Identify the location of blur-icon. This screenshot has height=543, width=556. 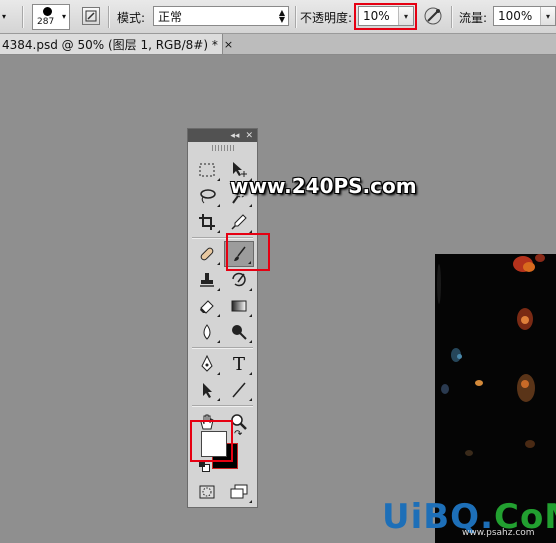
(207, 332).